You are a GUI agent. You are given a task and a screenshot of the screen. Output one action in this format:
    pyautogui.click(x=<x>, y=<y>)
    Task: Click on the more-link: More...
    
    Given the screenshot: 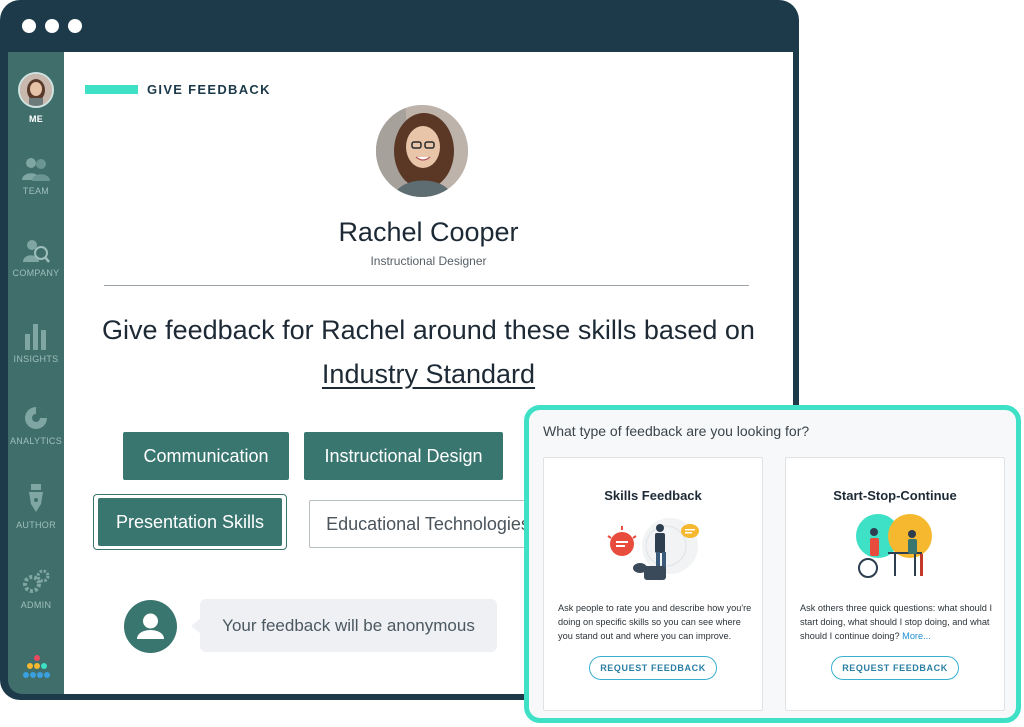 What is the action you would take?
    pyautogui.click(x=916, y=636)
    